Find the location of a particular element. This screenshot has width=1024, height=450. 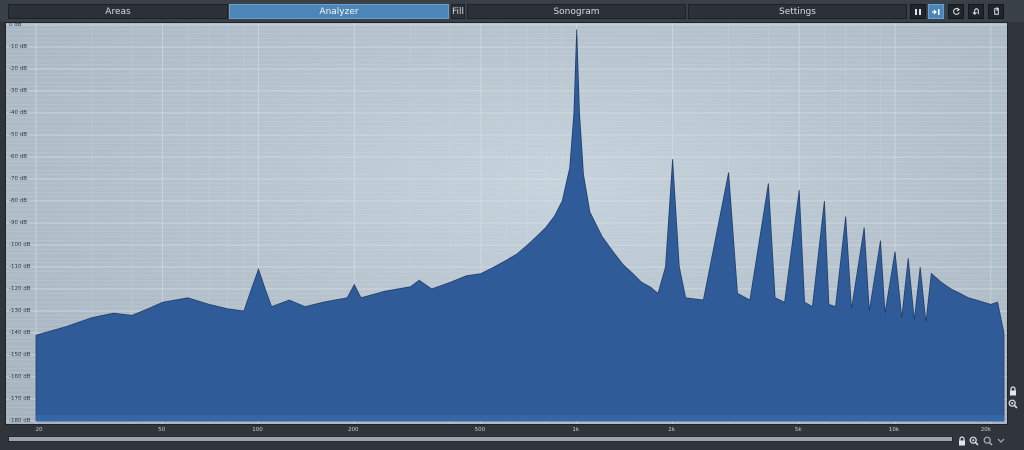

tab-analyzer: Analyzer is located at coordinates (339, 11).